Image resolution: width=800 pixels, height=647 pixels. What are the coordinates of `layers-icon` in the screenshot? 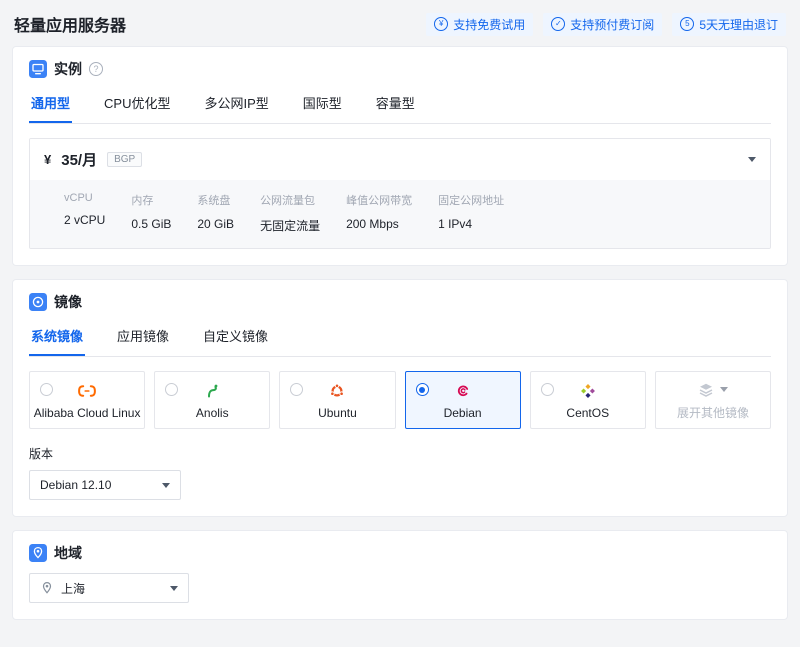 It's located at (706, 390).